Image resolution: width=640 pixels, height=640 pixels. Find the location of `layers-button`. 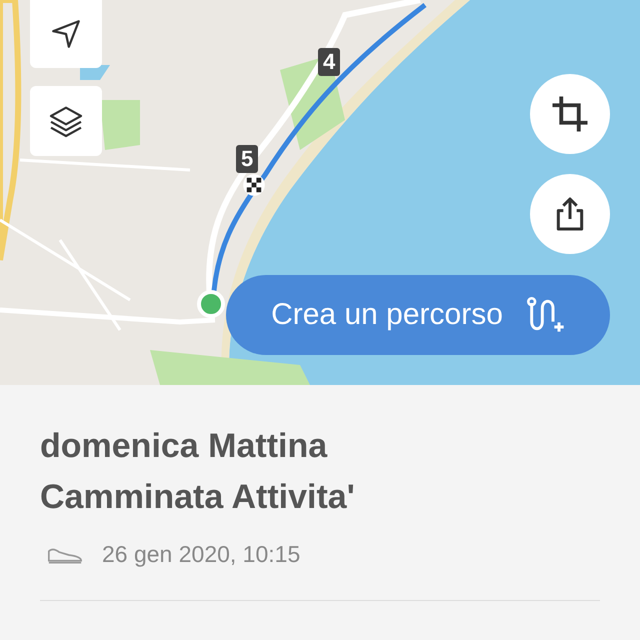

layers-button is located at coordinates (66, 121).